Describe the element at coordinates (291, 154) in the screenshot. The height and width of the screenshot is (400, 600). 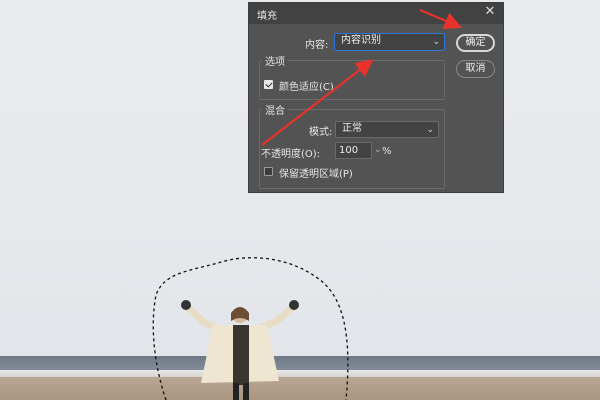
I see `opacity-label: 不透明度(O):` at that location.